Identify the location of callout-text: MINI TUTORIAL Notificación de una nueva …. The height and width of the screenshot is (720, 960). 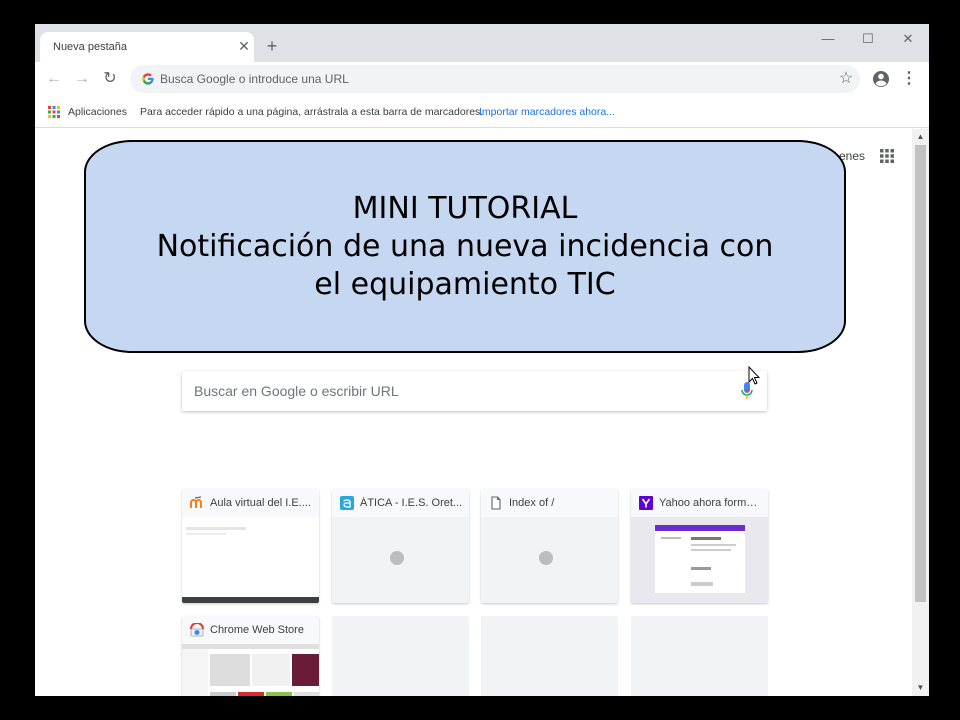
(465, 247).